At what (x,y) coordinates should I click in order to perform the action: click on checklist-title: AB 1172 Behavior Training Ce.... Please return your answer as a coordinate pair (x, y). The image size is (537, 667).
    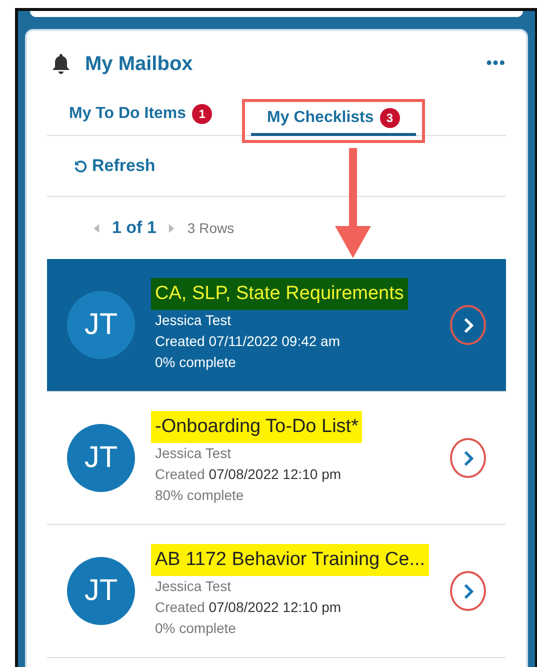
    Looking at the image, I should click on (290, 560).